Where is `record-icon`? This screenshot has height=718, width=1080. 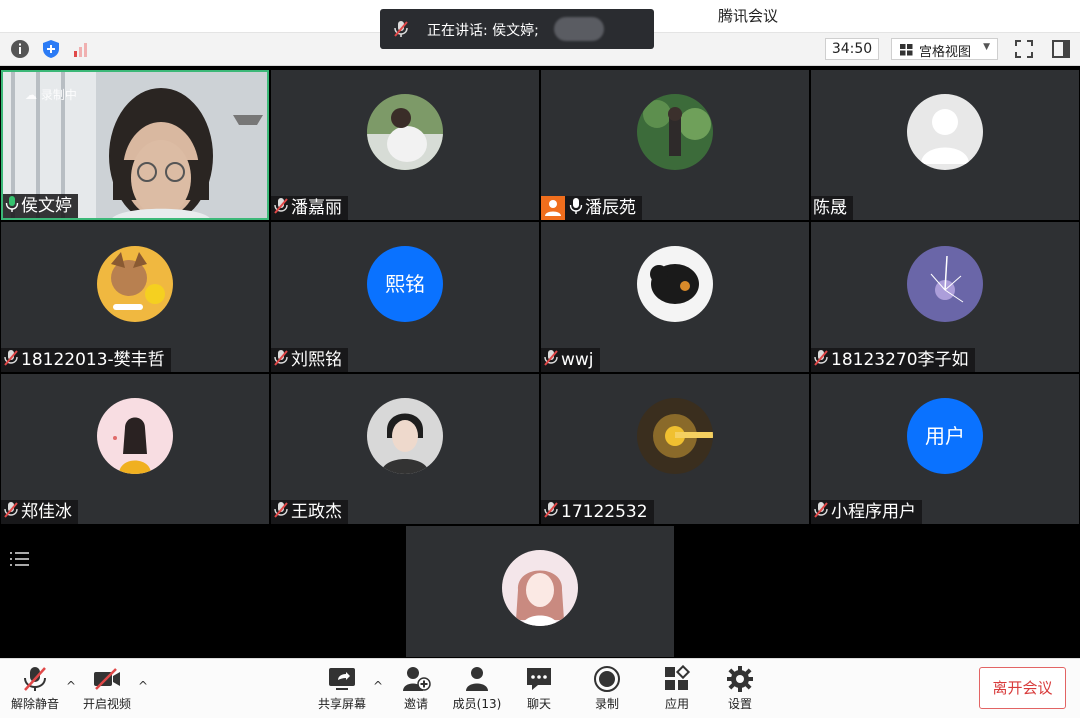
record-icon is located at coordinates (607, 679).